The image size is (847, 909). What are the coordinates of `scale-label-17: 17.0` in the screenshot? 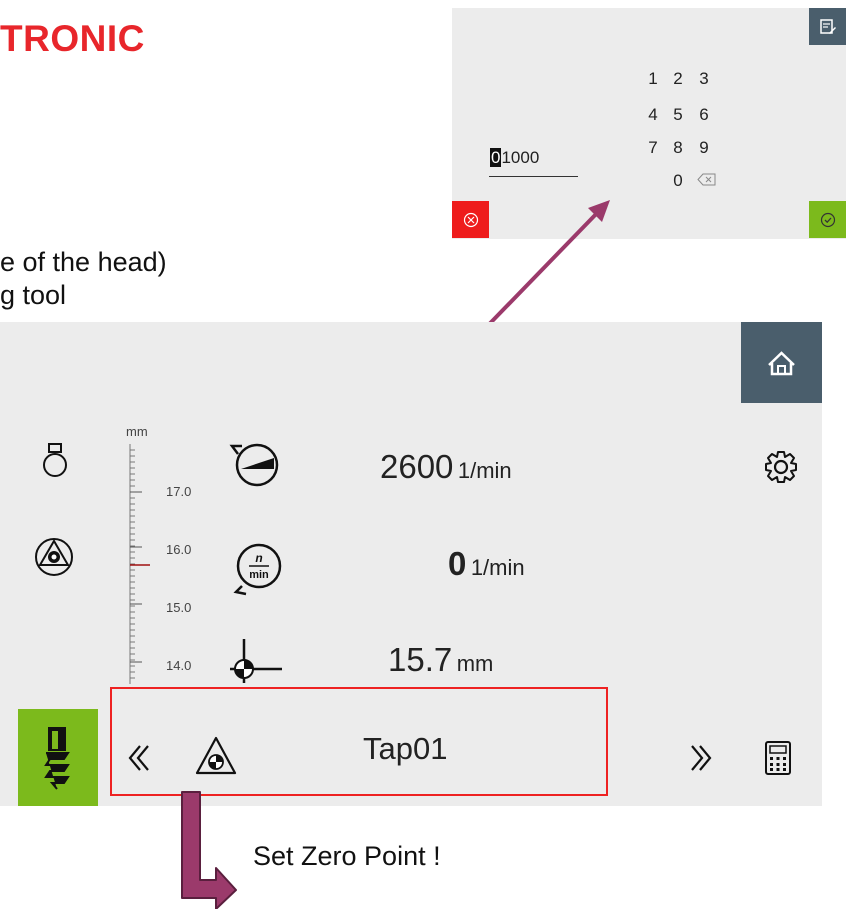 It's located at (179, 491).